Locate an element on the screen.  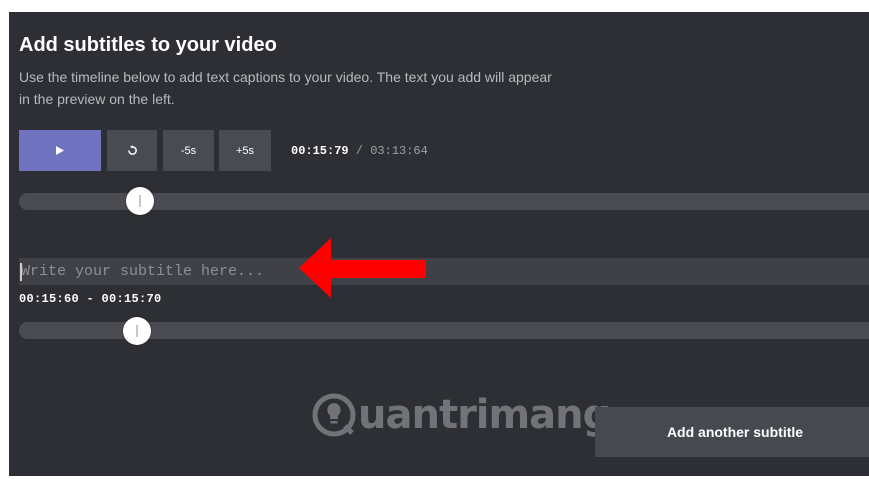
text-cursor is located at coordinates (21, 272).